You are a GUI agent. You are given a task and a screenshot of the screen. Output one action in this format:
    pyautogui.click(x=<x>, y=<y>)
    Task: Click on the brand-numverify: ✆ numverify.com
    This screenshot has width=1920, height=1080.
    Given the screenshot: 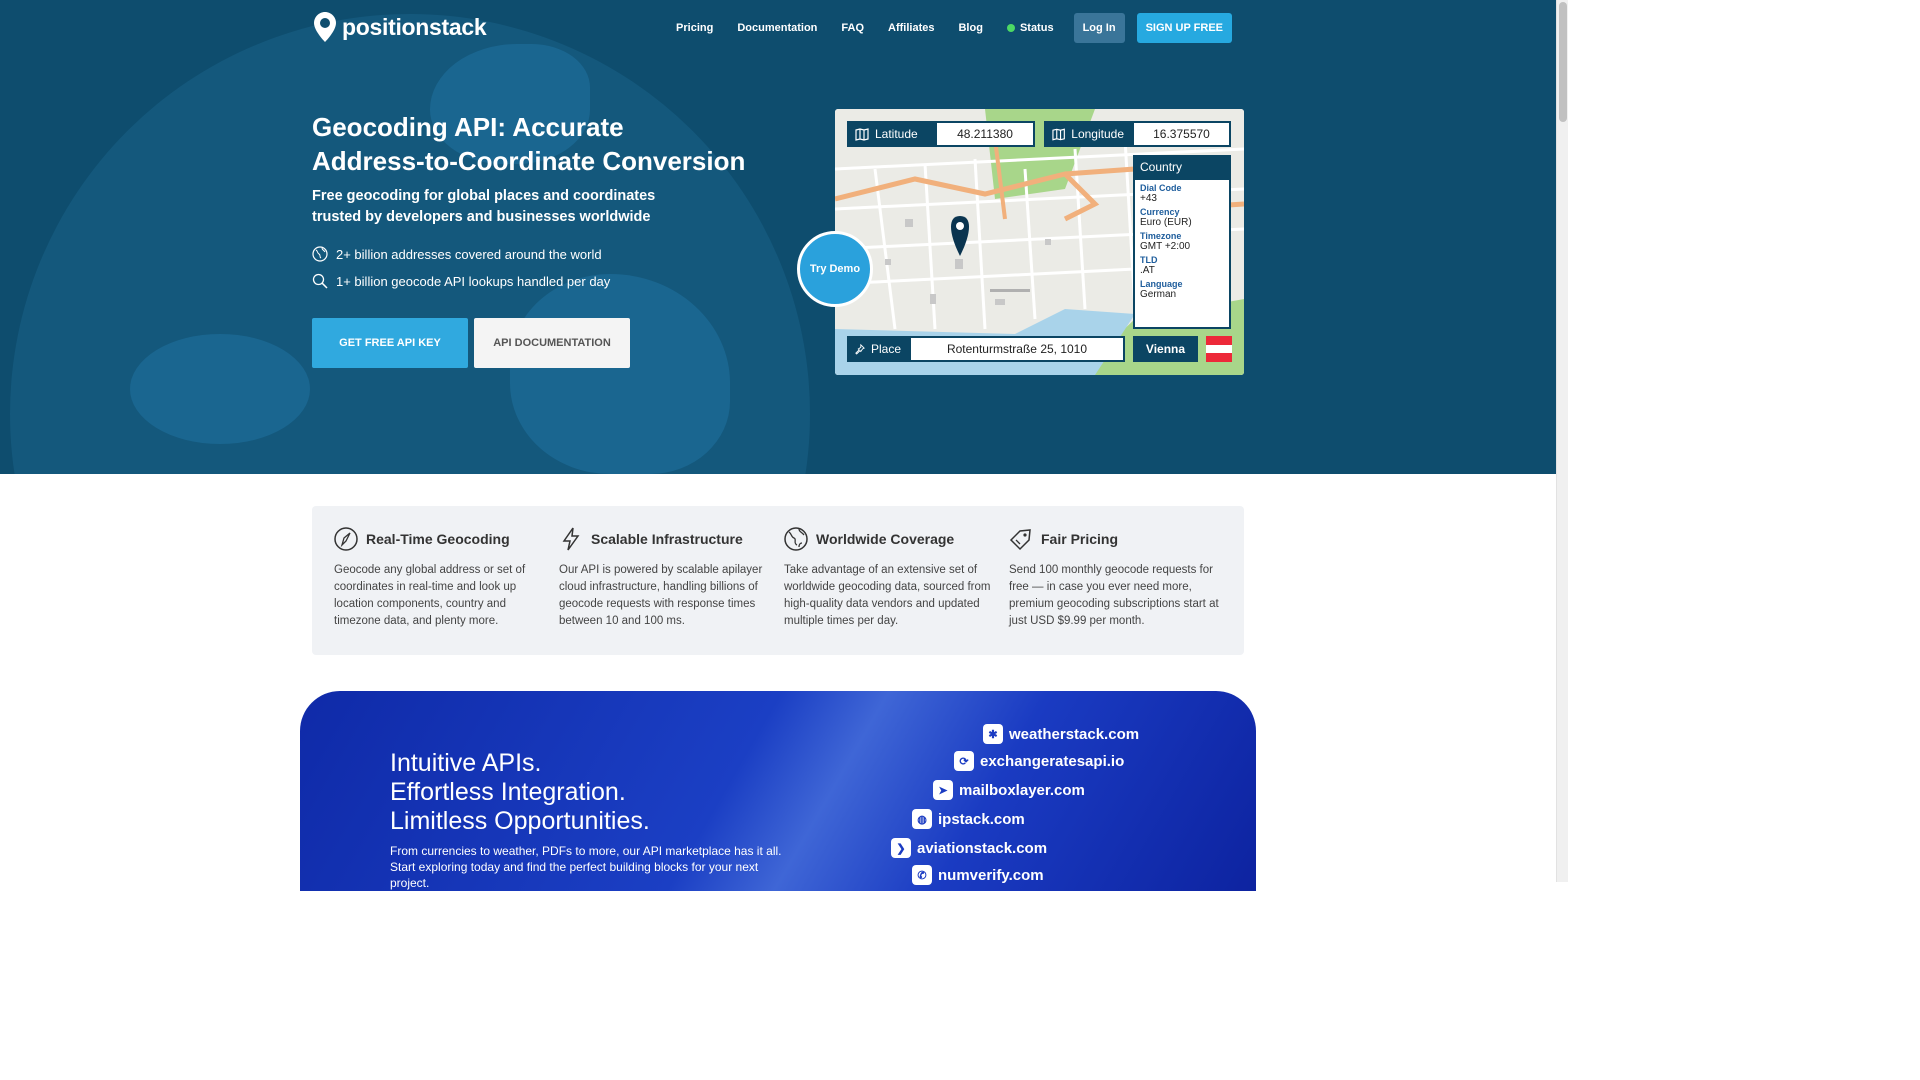 What is the action you would take?
    pyautogui.click(x=978, y=875)
    